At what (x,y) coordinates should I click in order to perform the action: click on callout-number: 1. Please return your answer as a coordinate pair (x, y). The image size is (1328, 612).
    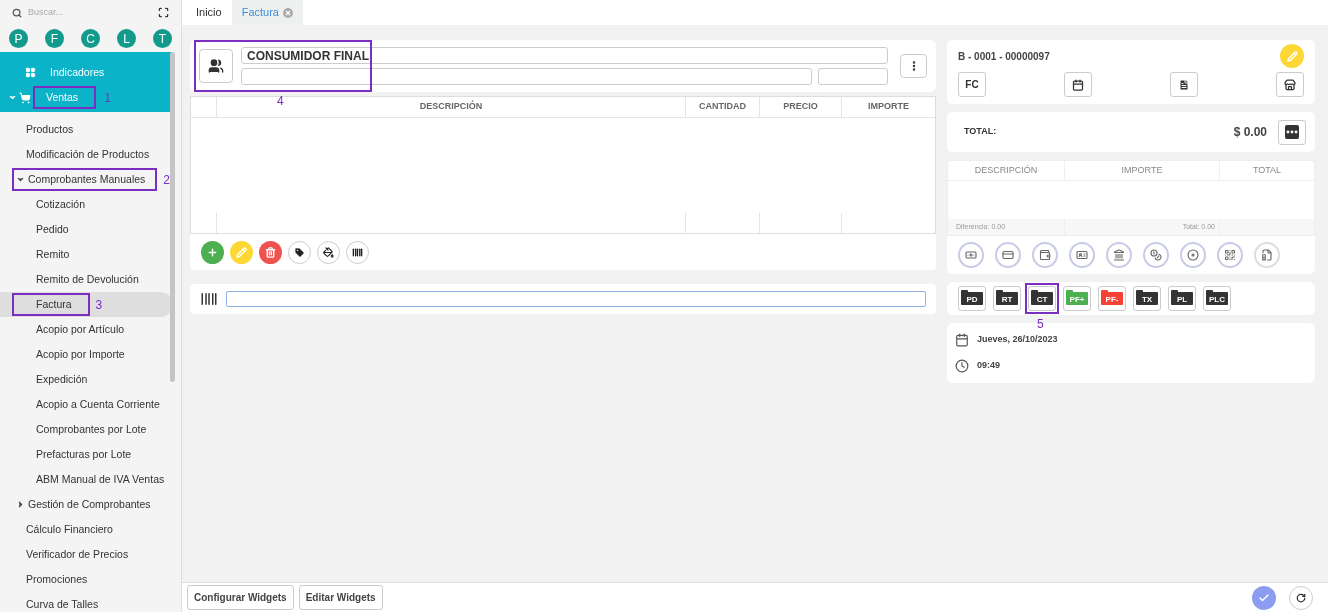
    Looking at the image, I should click on (107, 98).